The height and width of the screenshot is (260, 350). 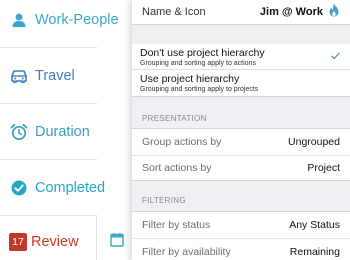 What do you see at coordinates (314, 225) in the screenshot?
I see `row-value: Any Status` at bounding box center [314, 225].